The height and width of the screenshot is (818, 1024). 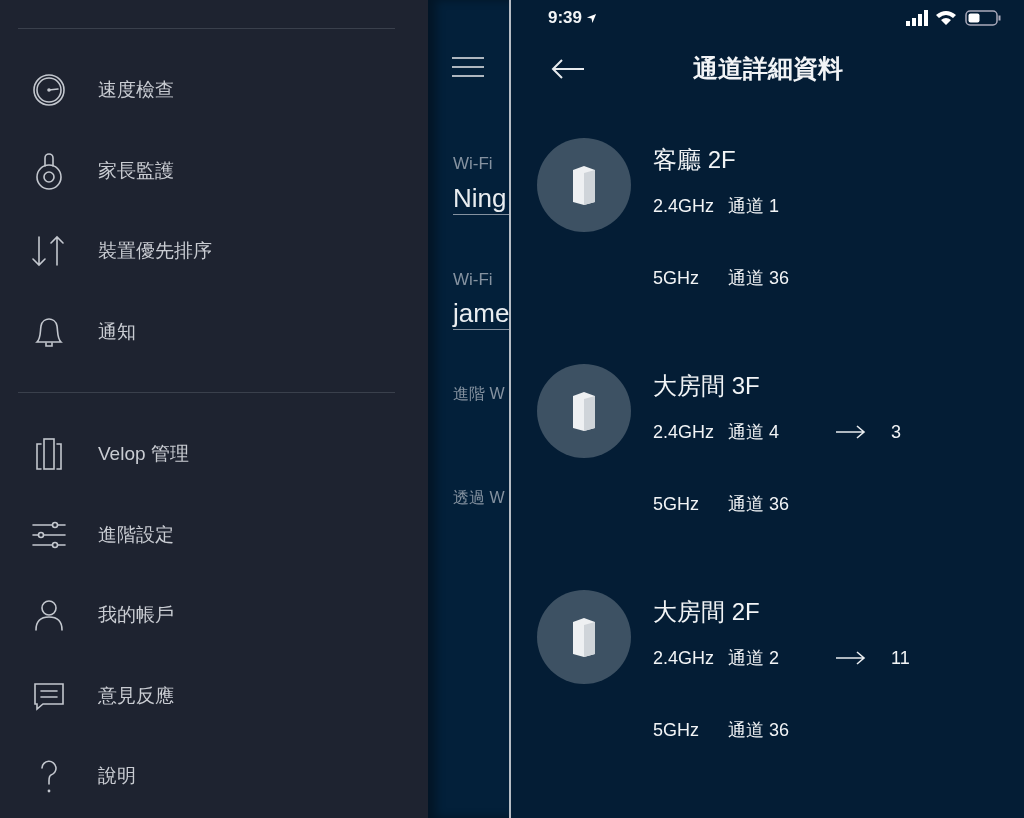 What do you see at coordinates (481, 498) in the screenshot?
I see `settings-link: 透過 W` at bounding box center [481, 498].